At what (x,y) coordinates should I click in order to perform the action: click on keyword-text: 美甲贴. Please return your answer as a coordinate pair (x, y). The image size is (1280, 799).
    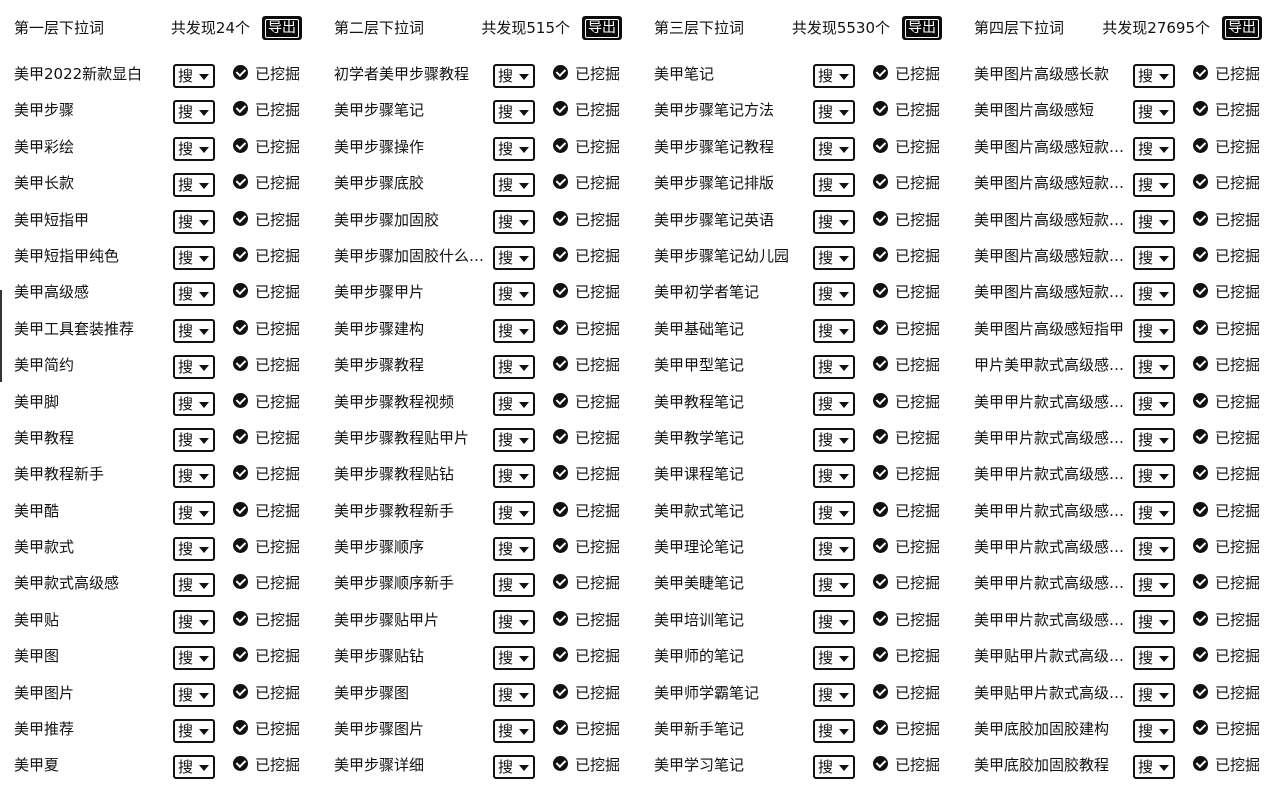
    Looking at the image, I should click on (93, 620).